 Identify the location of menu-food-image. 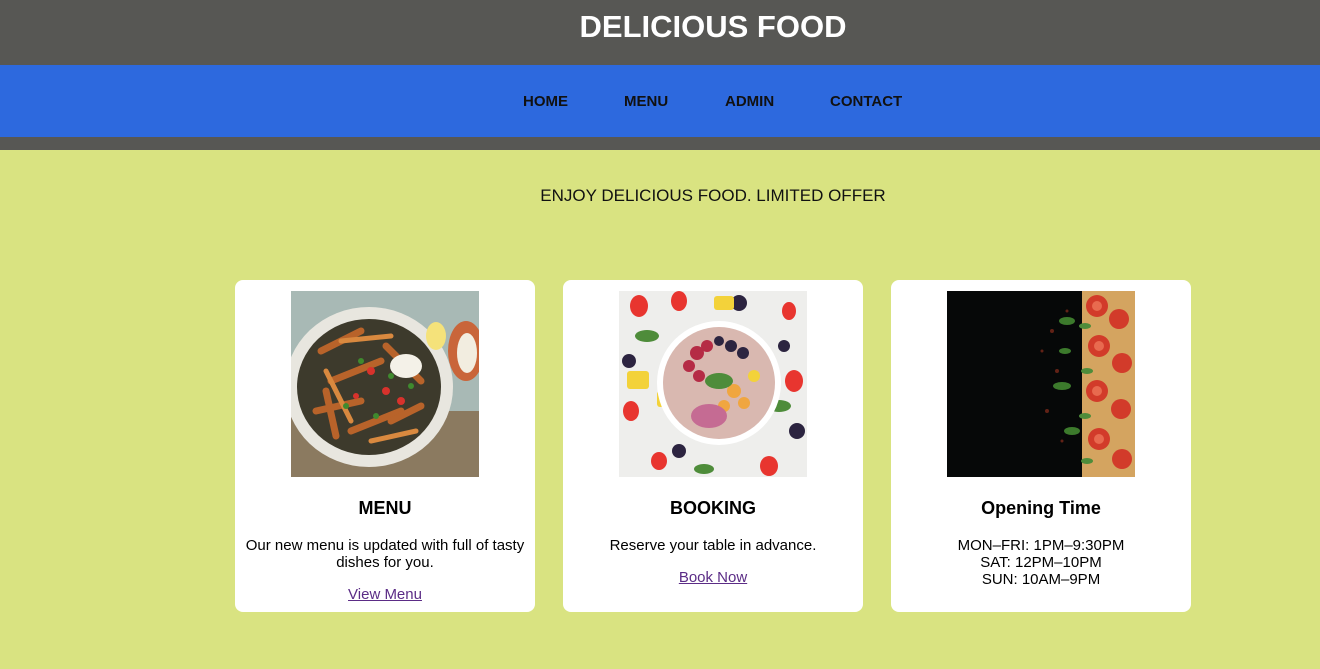
(385, 384).